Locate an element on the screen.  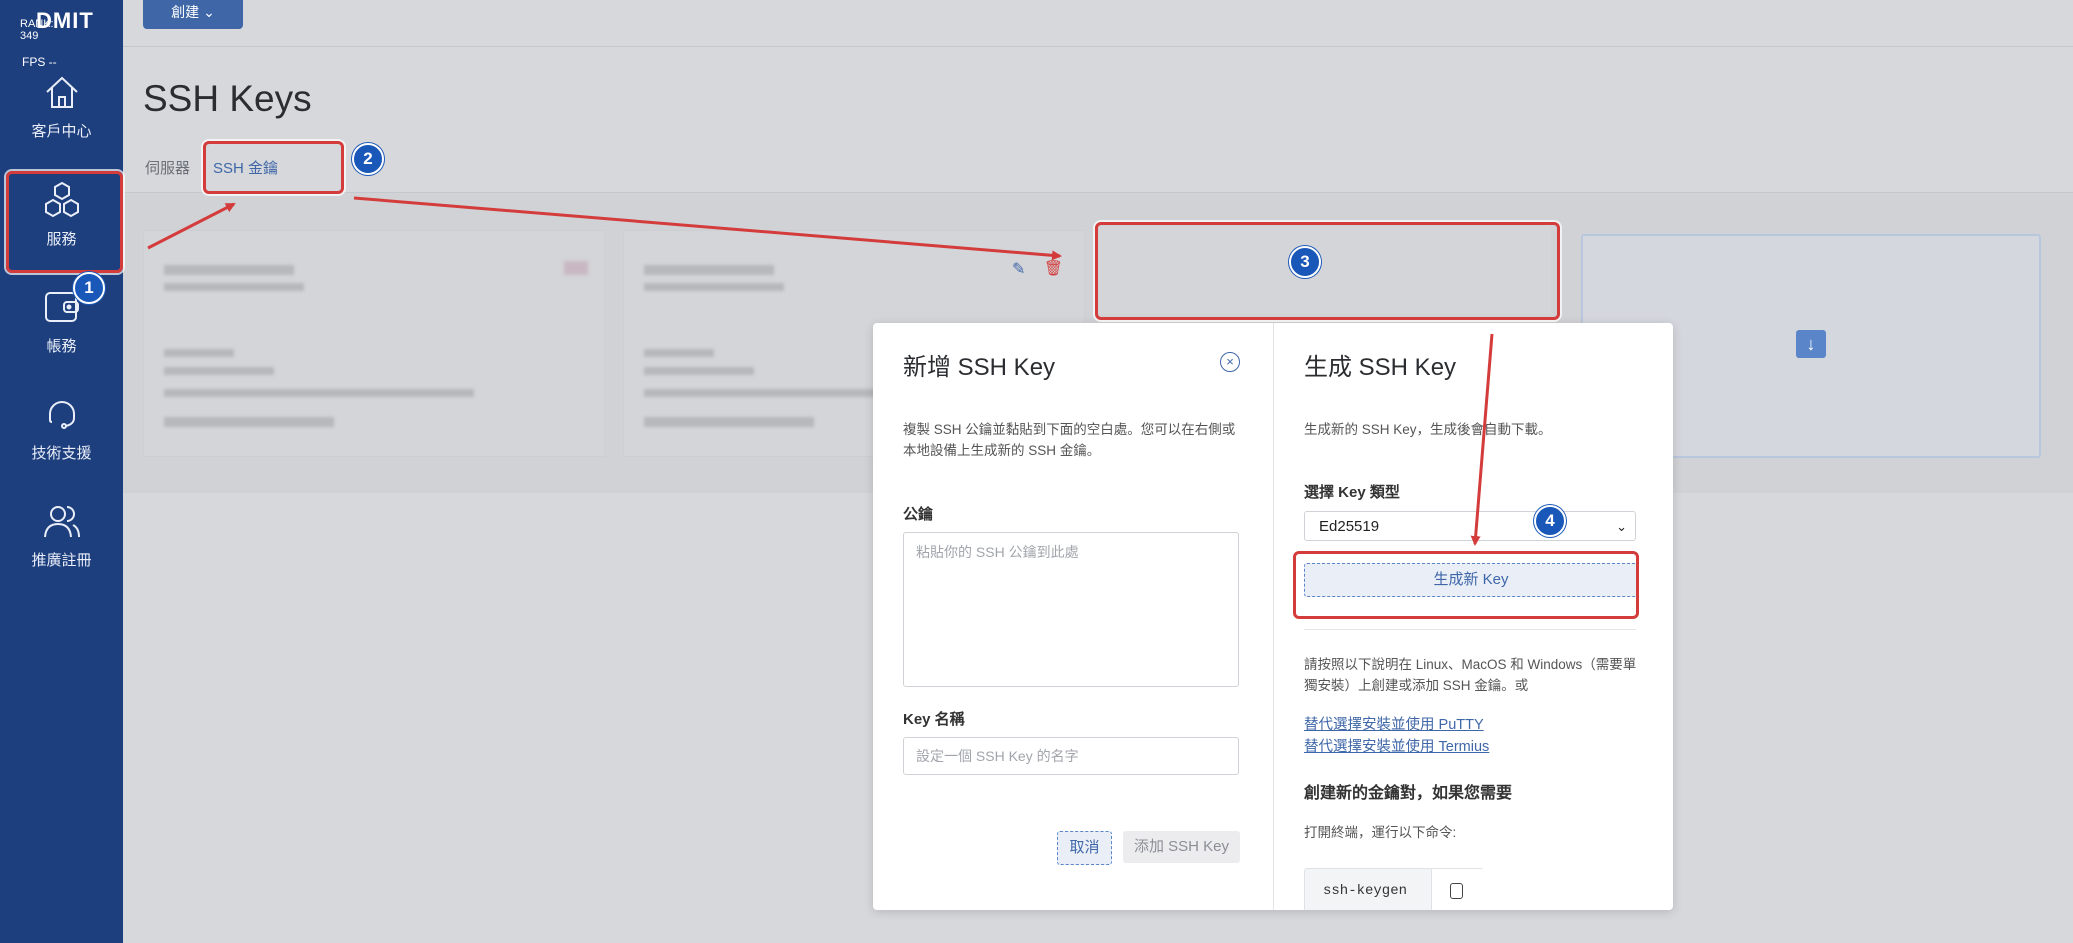
close-icon: × is located at coordinates (1230, 362).